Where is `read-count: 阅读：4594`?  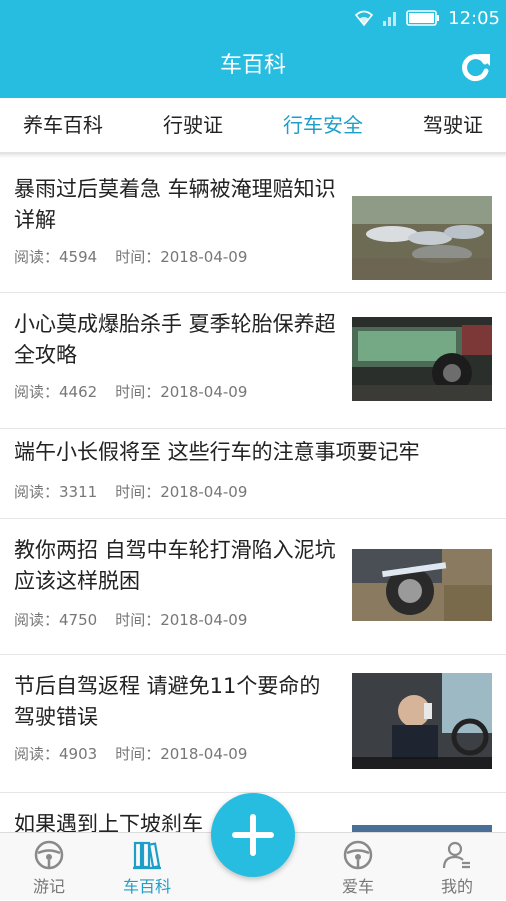
read-count: 阅读：4594 is located at coordinates (56, 257).